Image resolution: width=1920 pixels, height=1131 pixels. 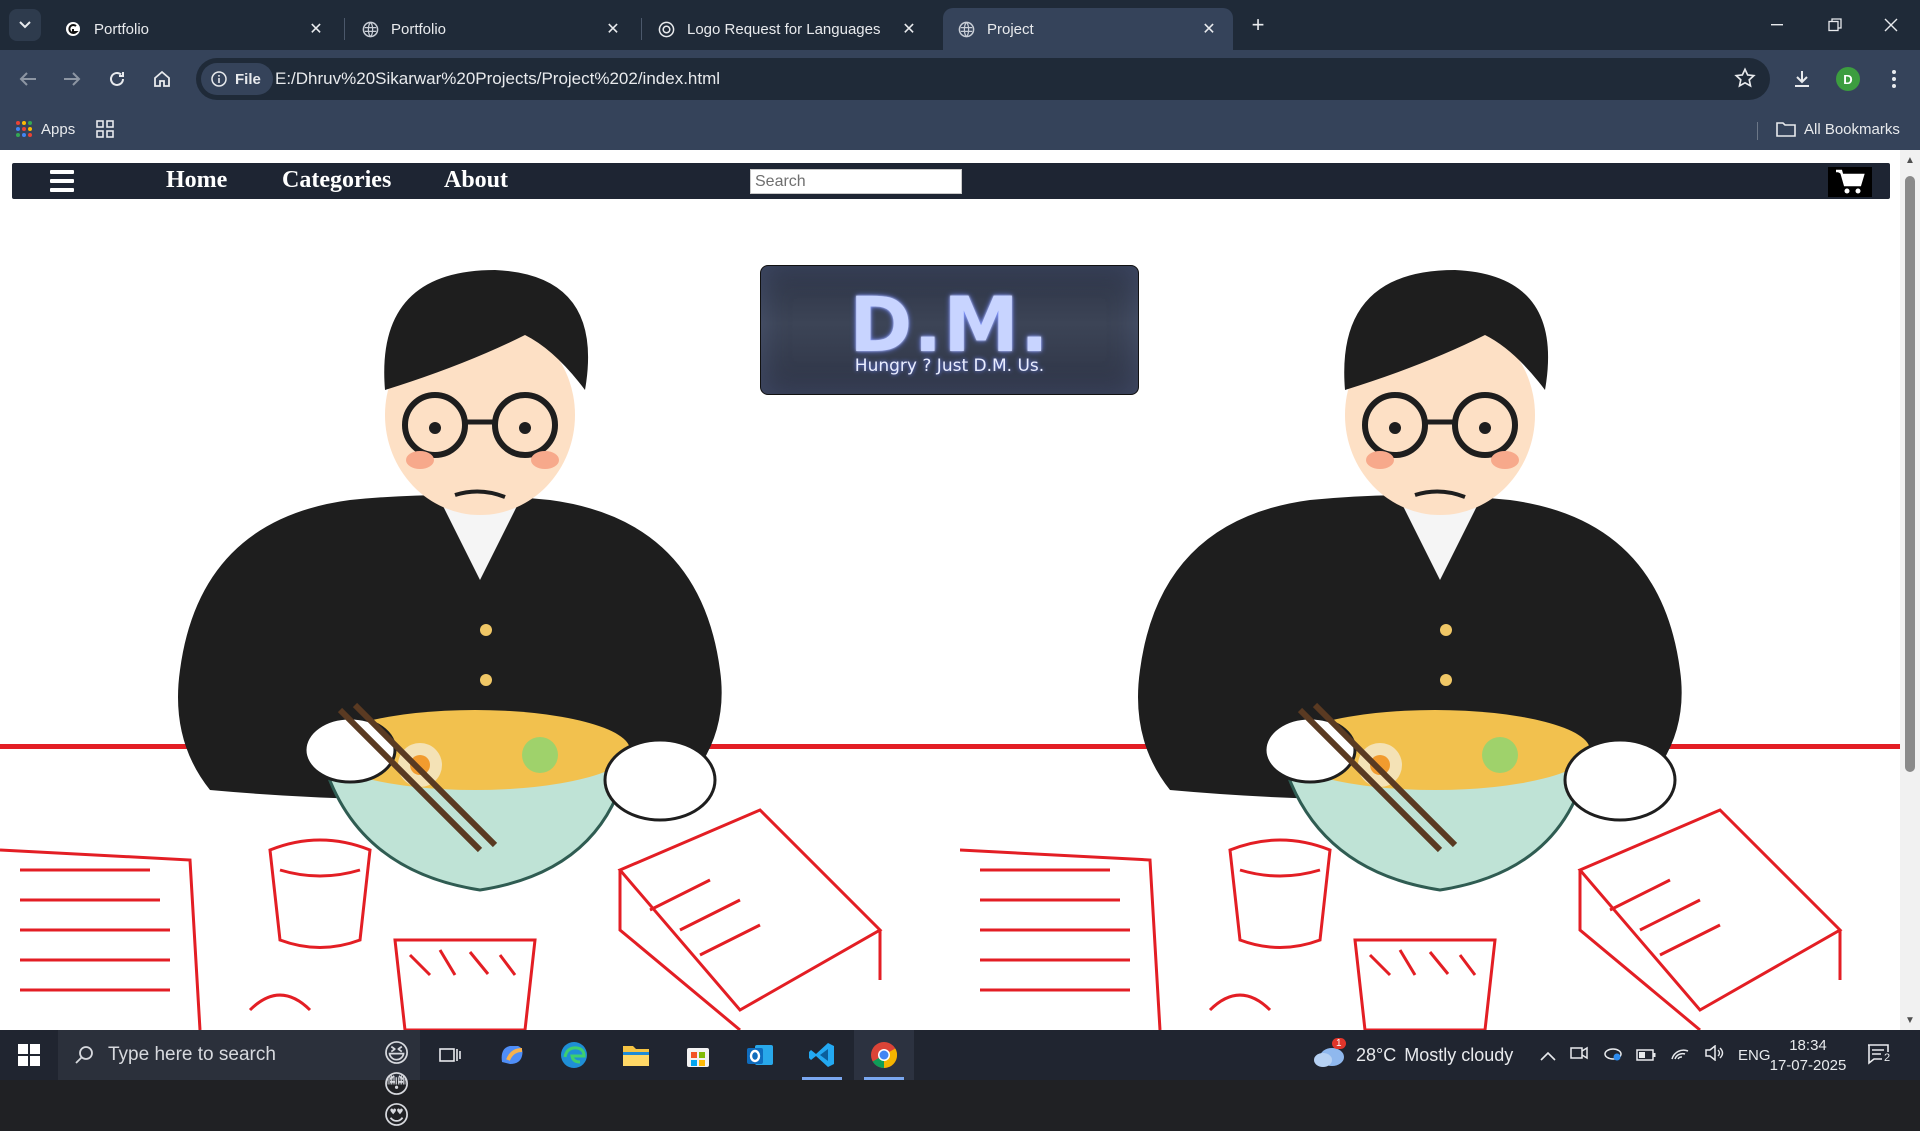 What do you see at coordinates (1879, 1056) in the screenshot?
I see `notification-center-button: 2` at bounding box center [1879, 1056].